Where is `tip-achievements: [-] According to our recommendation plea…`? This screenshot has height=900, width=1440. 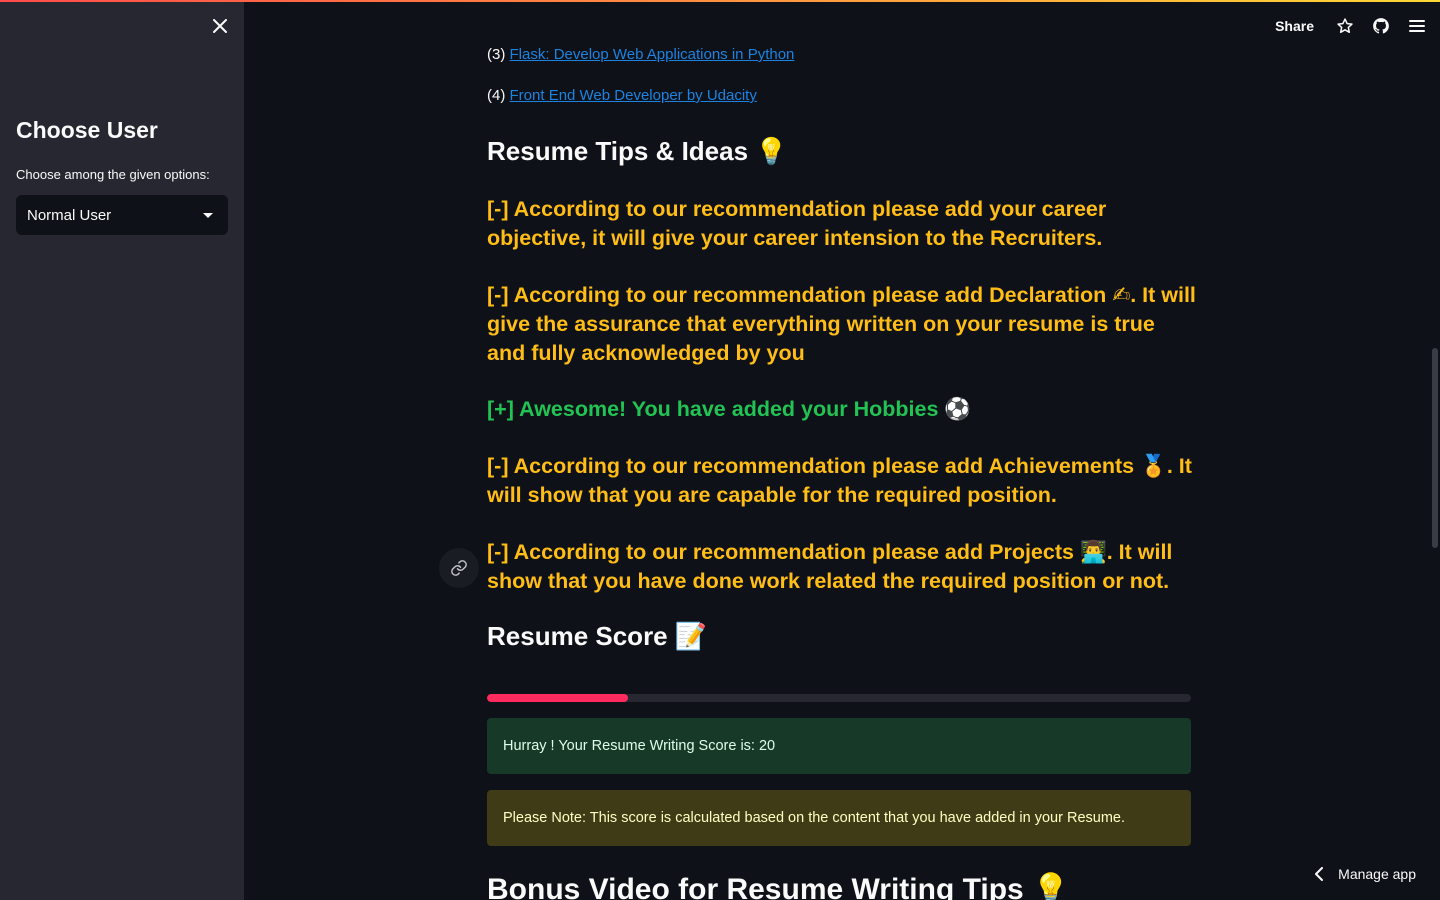
tip-achievements: [-] According to our recommendation plea… is located at coordinates (839, 480).